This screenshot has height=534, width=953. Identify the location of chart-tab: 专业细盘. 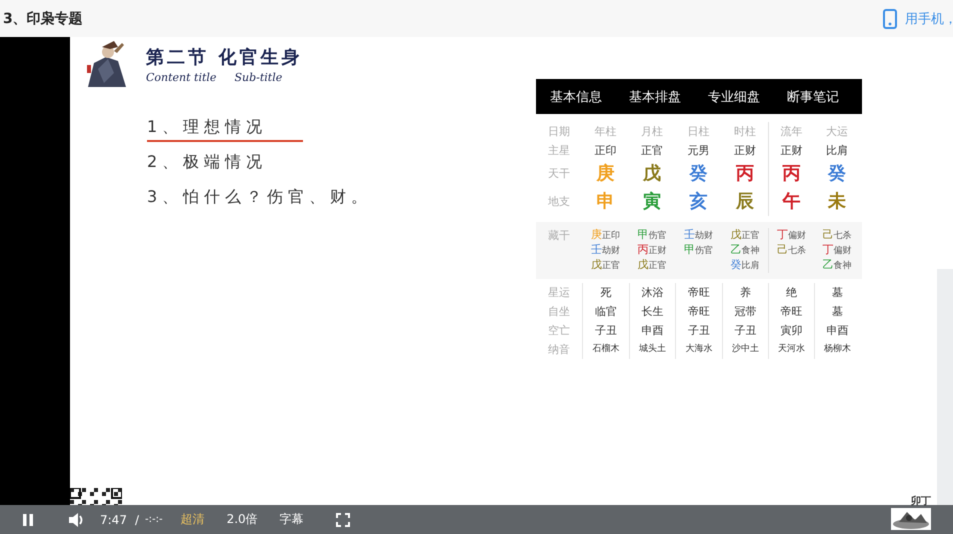
(734, 97).